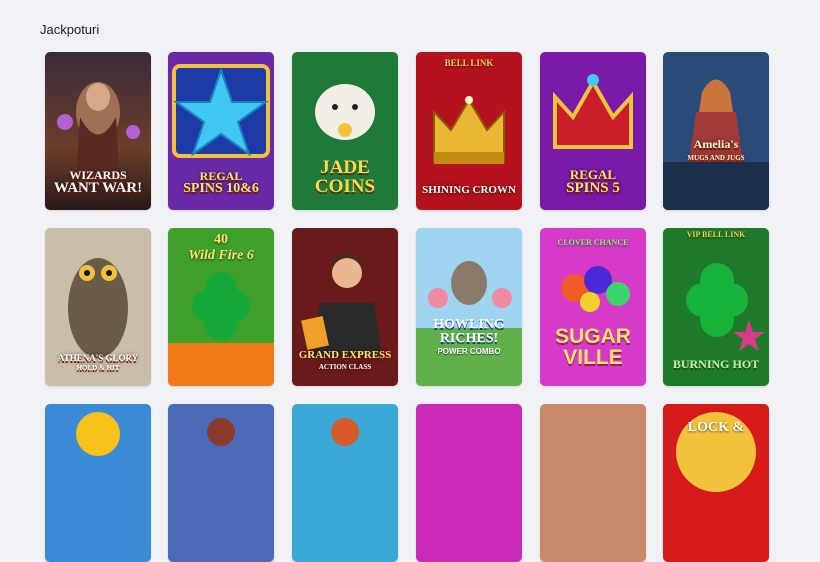 The height and width of the screenshot is (562, 820). I want to click on game-title-line1: SHINING CROWN, so click(469, 190).